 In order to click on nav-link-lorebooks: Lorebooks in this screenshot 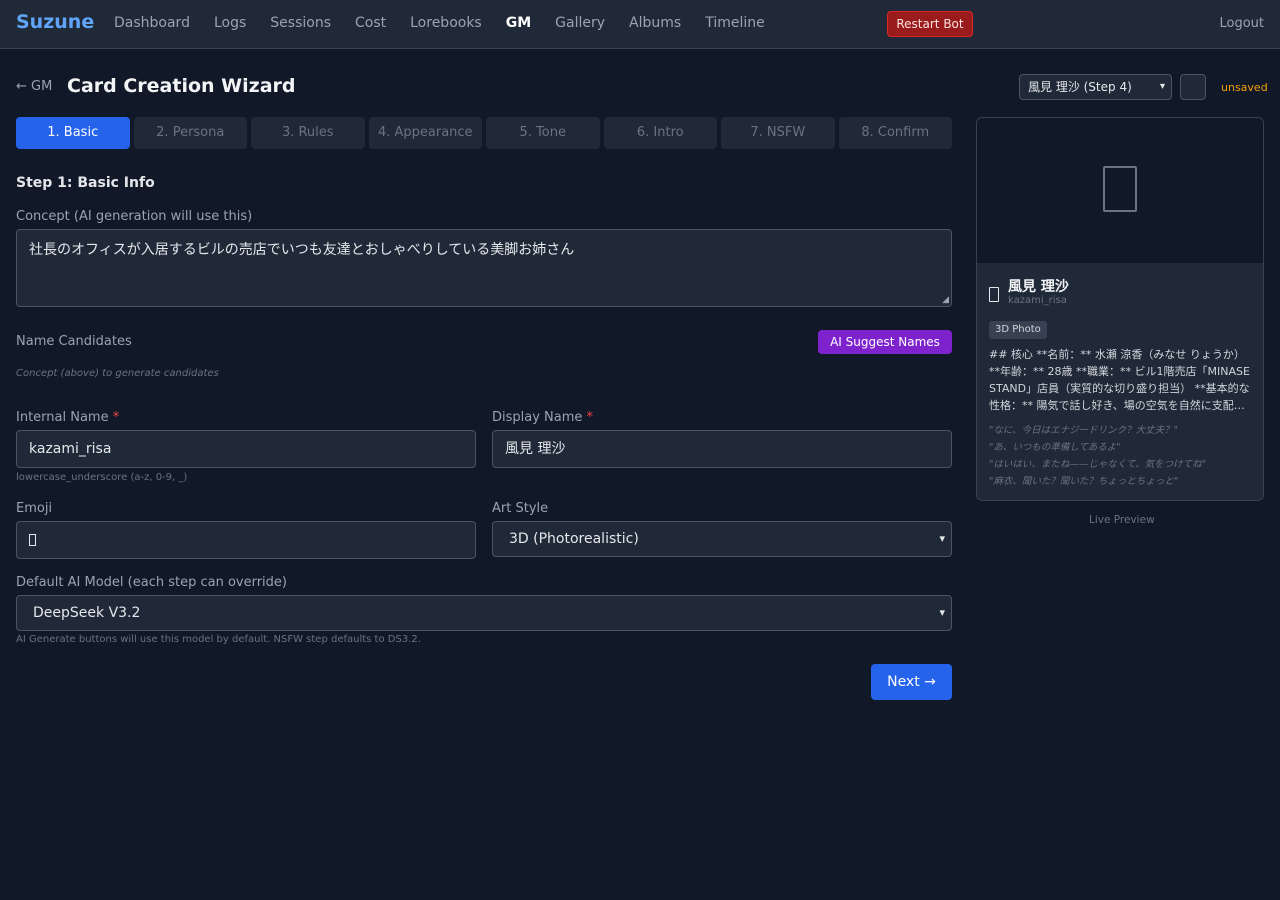, I will do `click(446, 23)`.